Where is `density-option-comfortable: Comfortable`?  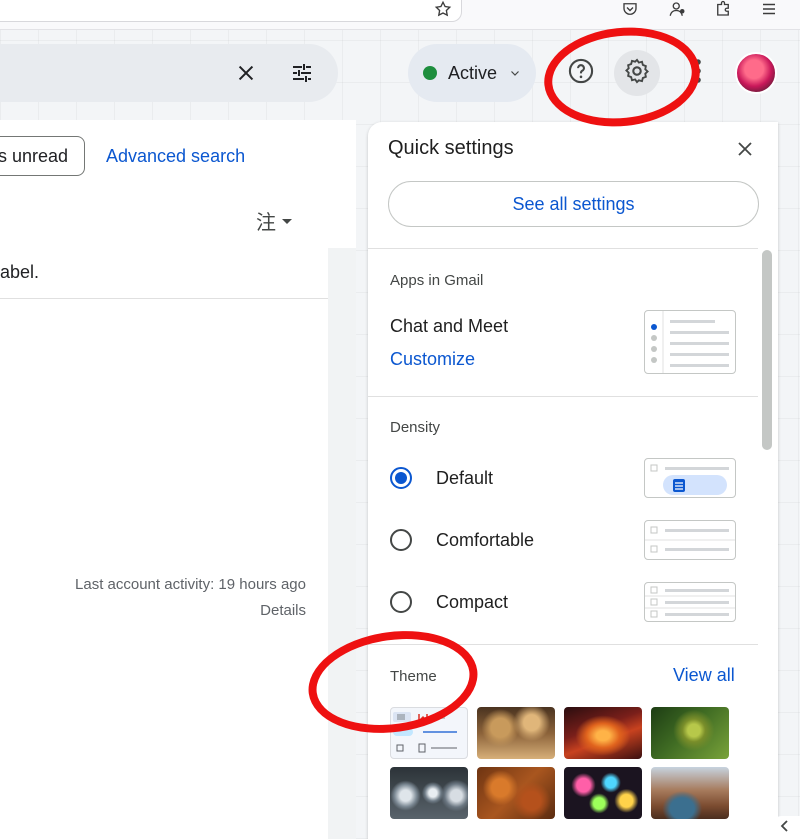
density-option-comfortable: Comfortable is located at coordinates (462, 540).